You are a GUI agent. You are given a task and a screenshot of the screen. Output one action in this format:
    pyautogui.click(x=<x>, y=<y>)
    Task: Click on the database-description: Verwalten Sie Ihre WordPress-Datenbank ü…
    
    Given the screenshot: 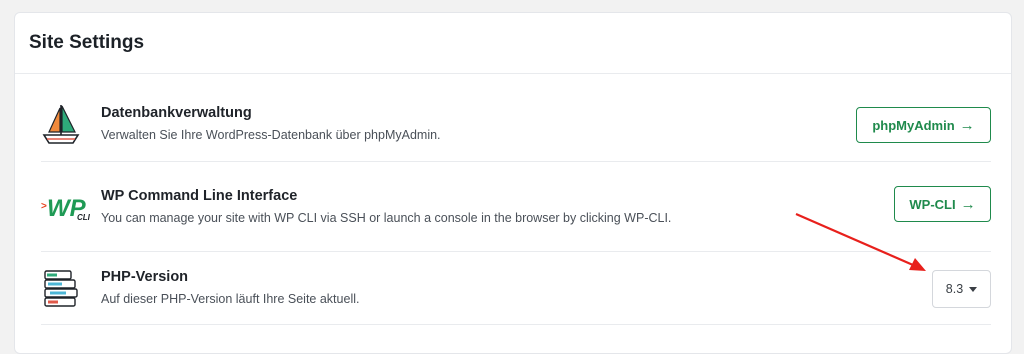 What is the action you would take?
    pyautogui.click(x=271, y=134)
    